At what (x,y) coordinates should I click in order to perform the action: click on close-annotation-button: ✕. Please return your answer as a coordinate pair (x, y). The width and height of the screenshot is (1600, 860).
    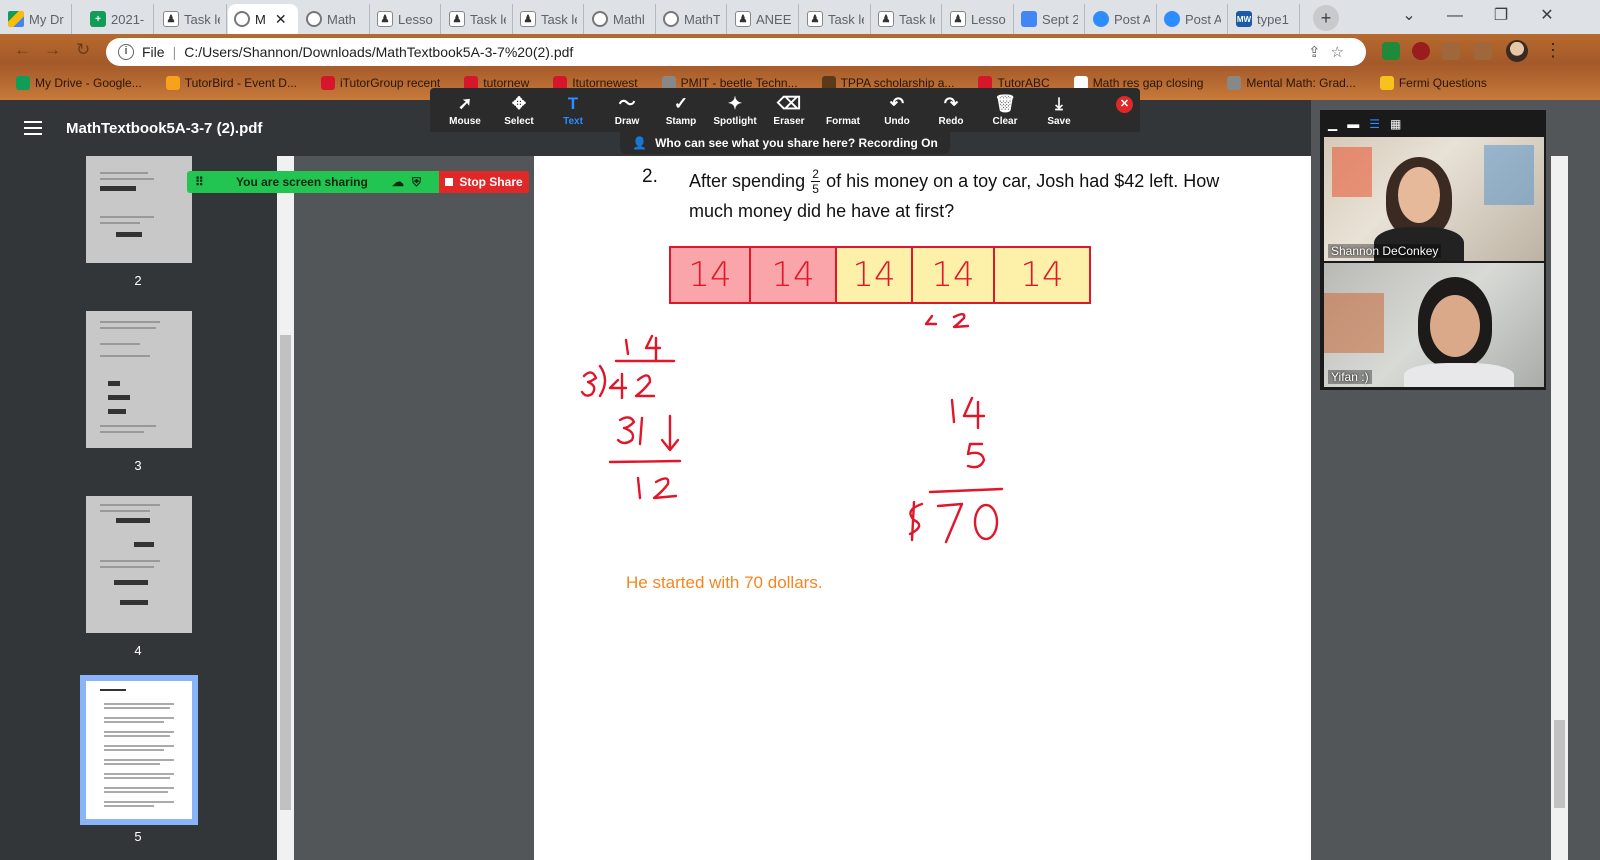
    Looking at the image, I should click on (1124, 104).